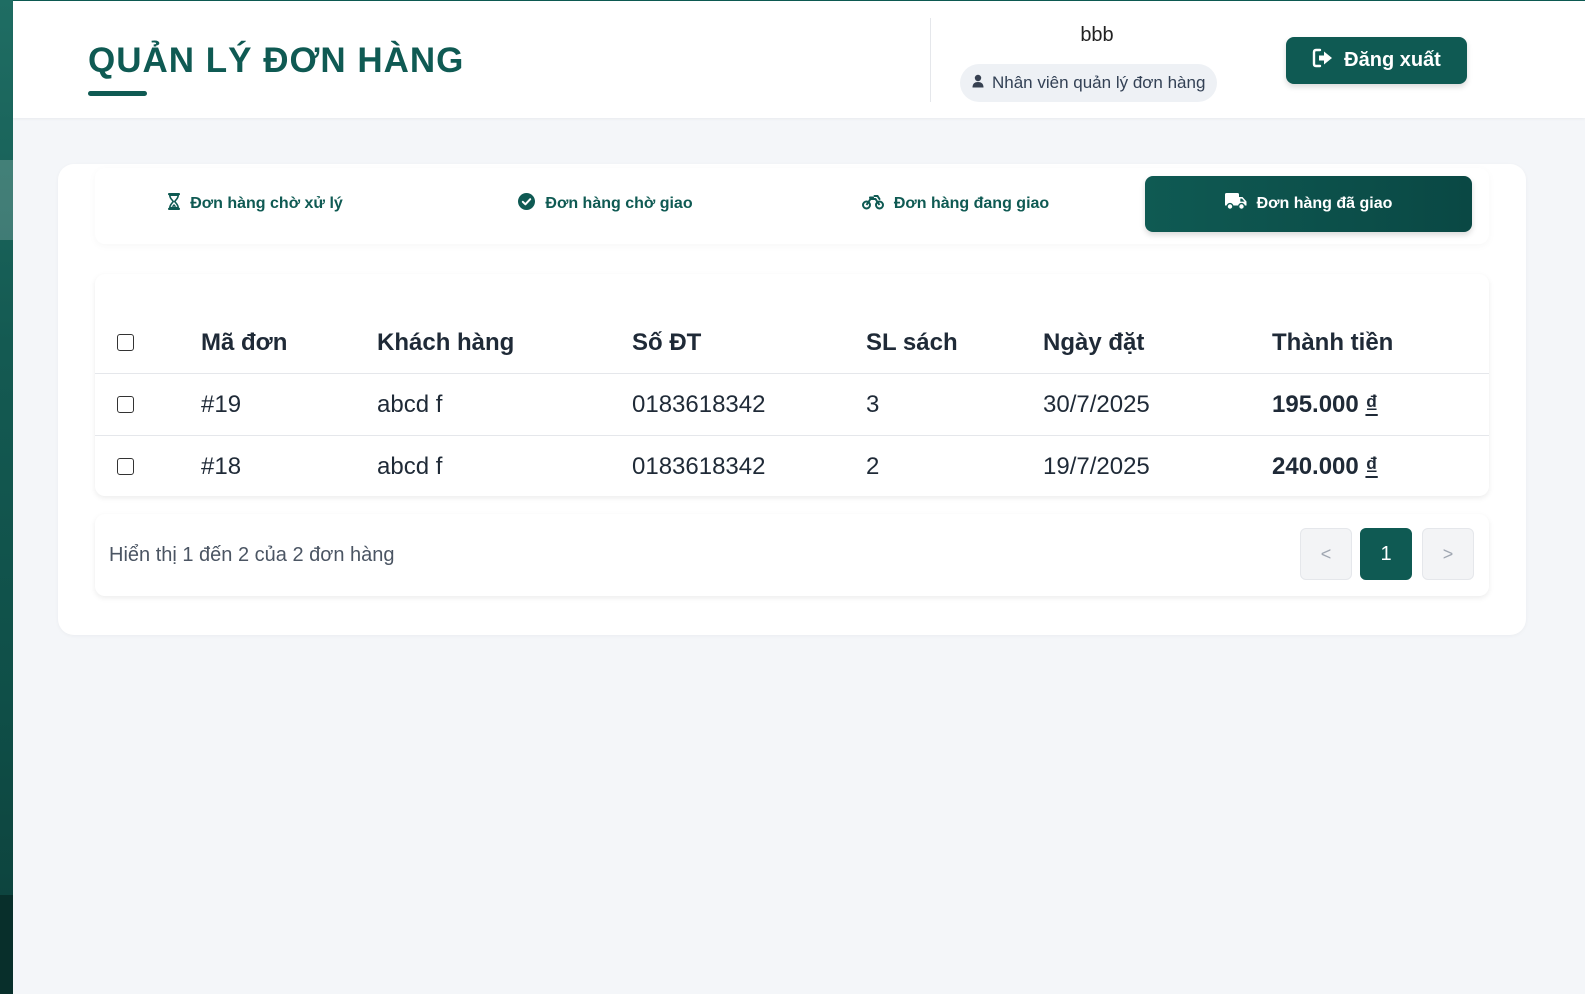  Describe the element at coordinates (1323, 61) in the screenshot. I see `logout-icon` at that location.